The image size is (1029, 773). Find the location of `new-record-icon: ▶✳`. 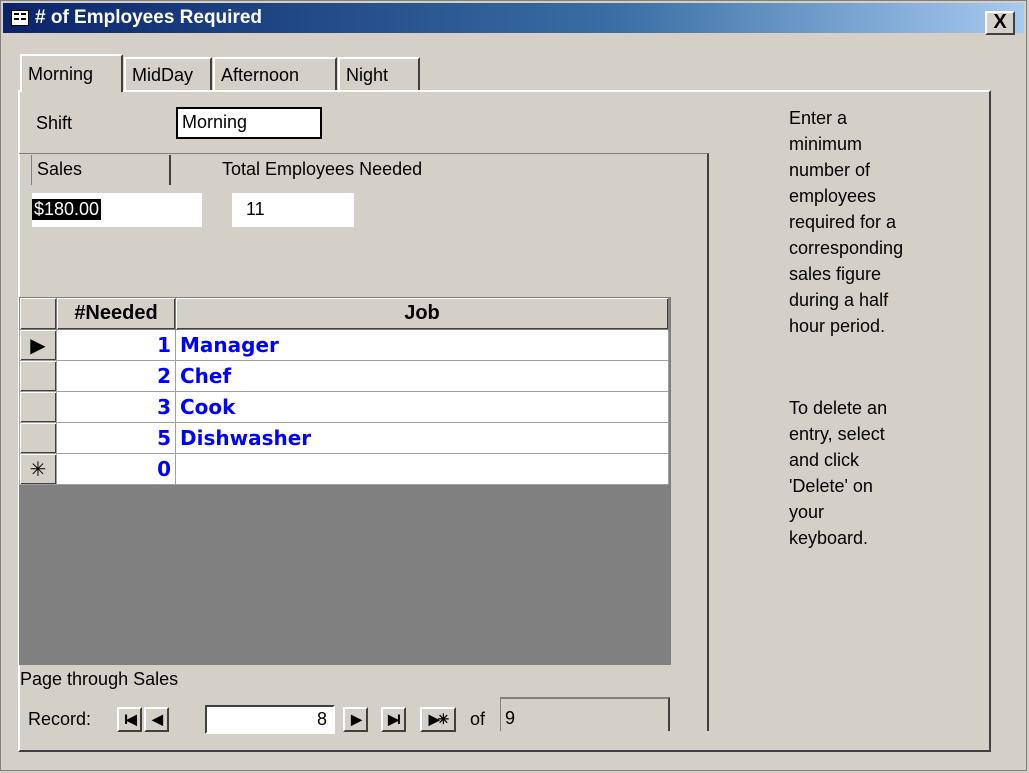

new-record-icon: ▶✳ is located at coordinates (438, 719).